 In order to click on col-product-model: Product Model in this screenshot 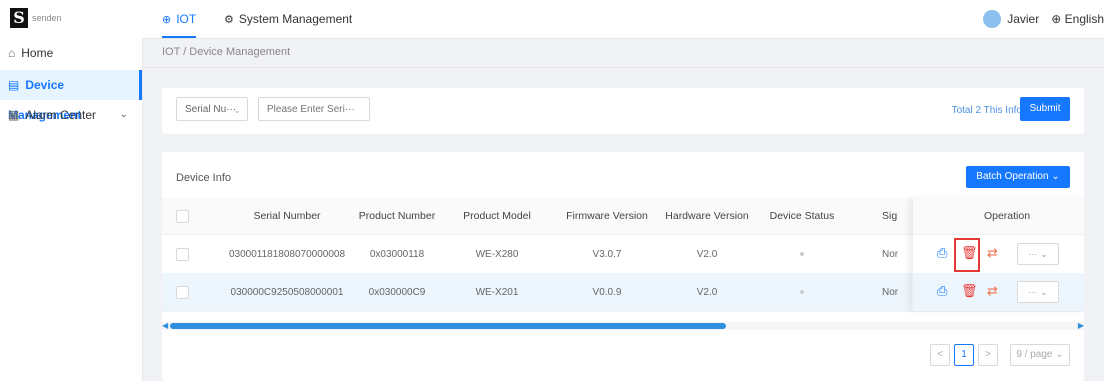, I will do `click(497, 216)`.